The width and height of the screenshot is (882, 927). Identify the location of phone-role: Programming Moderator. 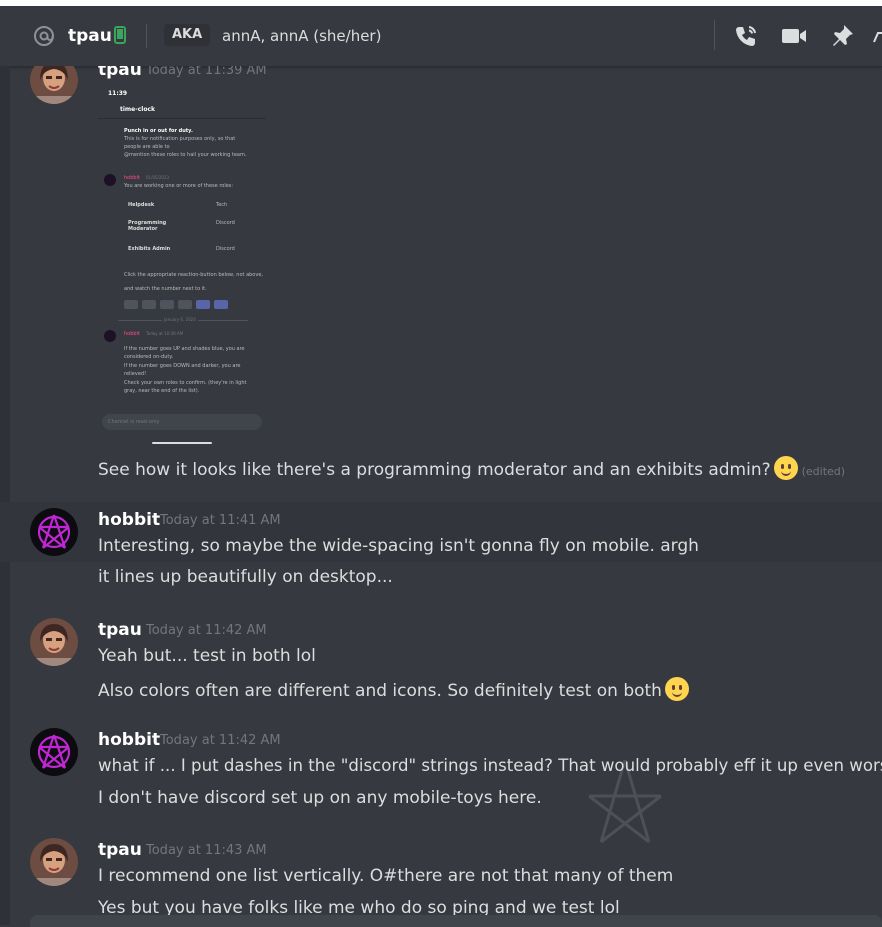
(147, 226).